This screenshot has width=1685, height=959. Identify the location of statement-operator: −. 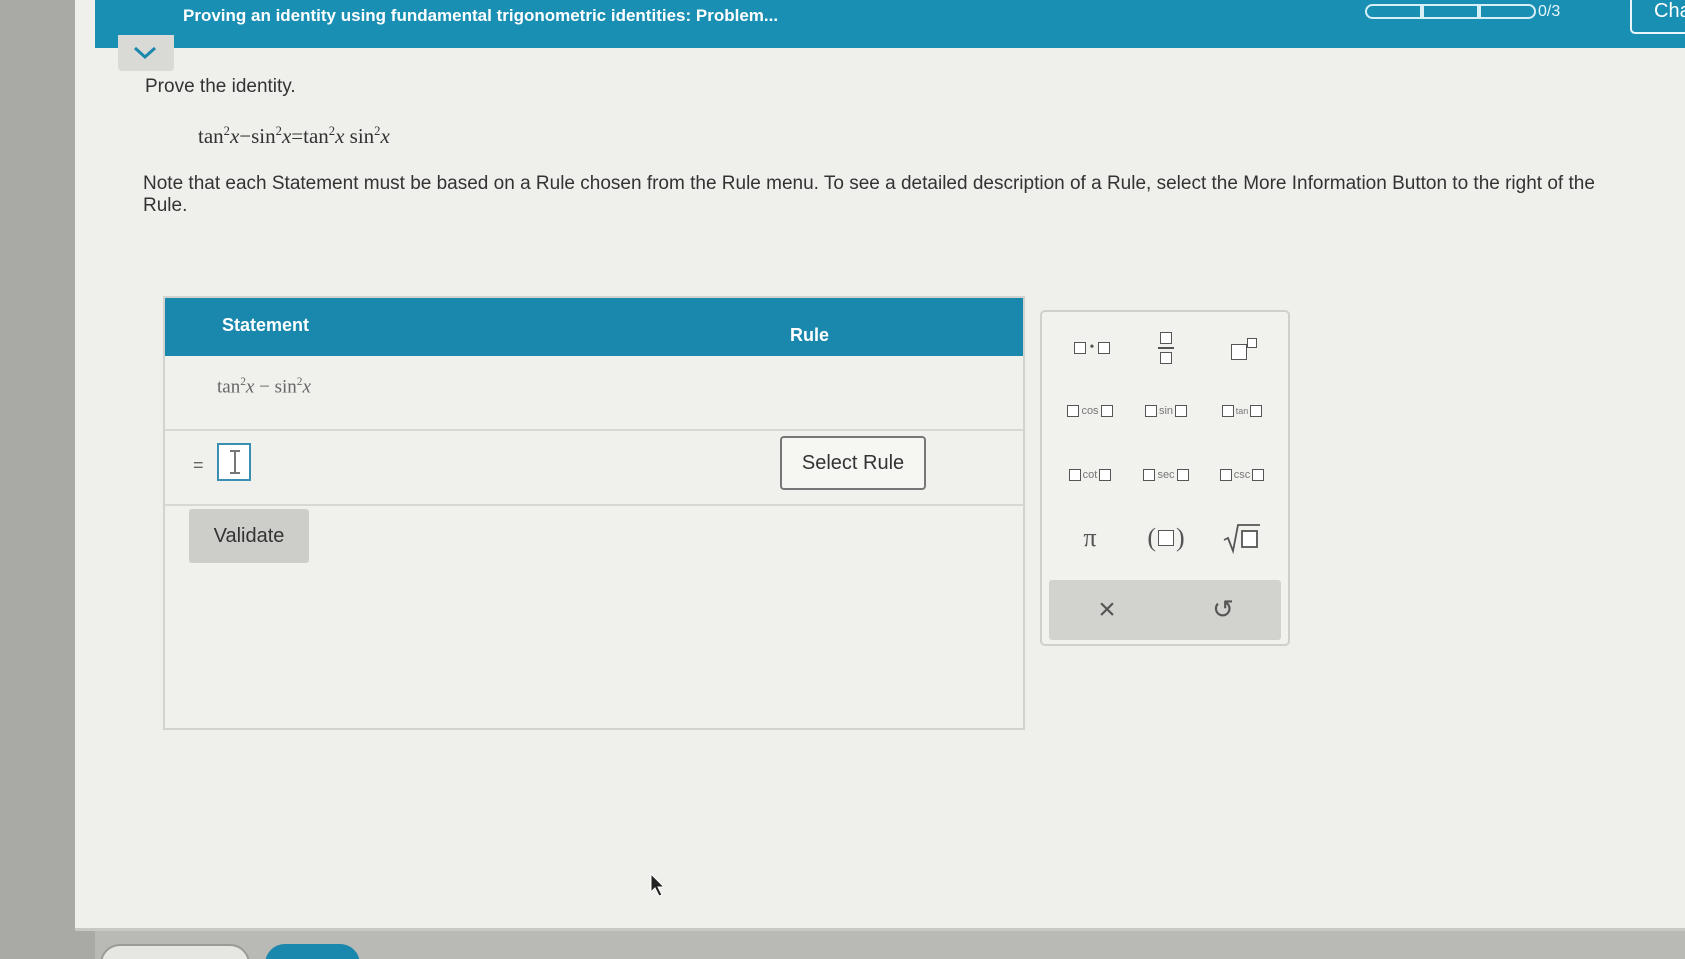
(264, 387).